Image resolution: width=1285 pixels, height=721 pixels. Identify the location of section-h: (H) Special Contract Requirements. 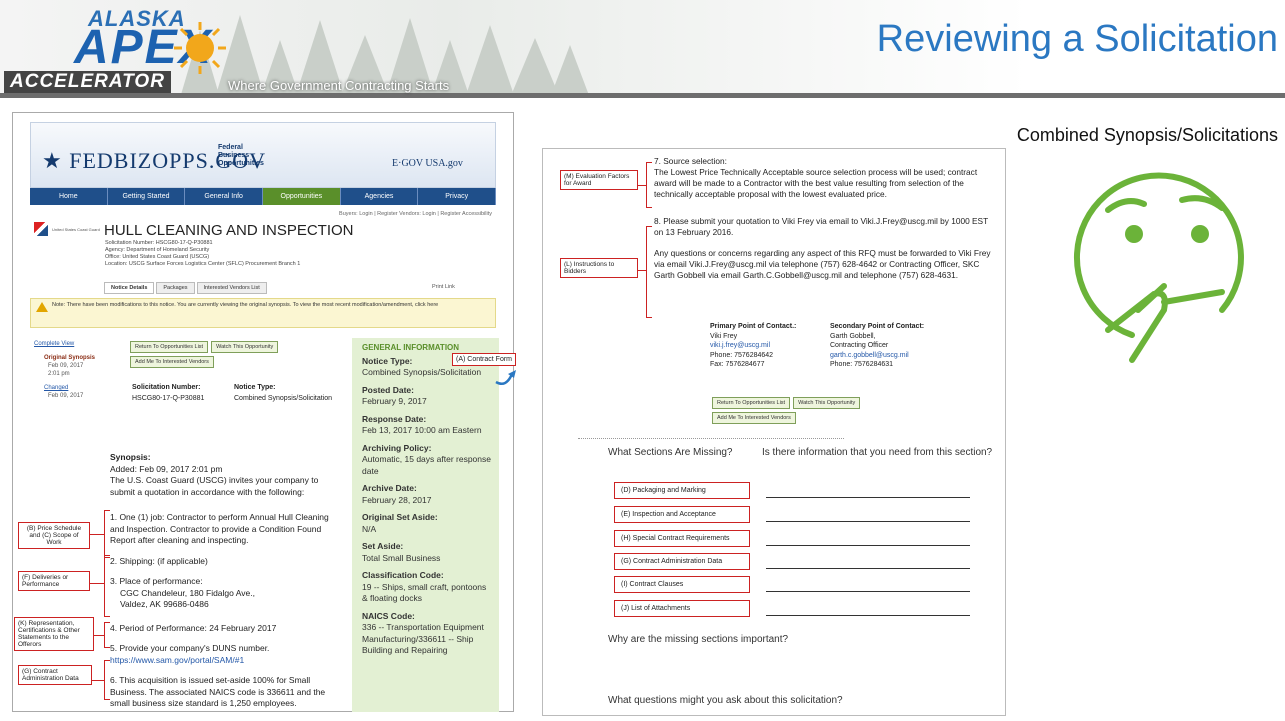
(682, 538).